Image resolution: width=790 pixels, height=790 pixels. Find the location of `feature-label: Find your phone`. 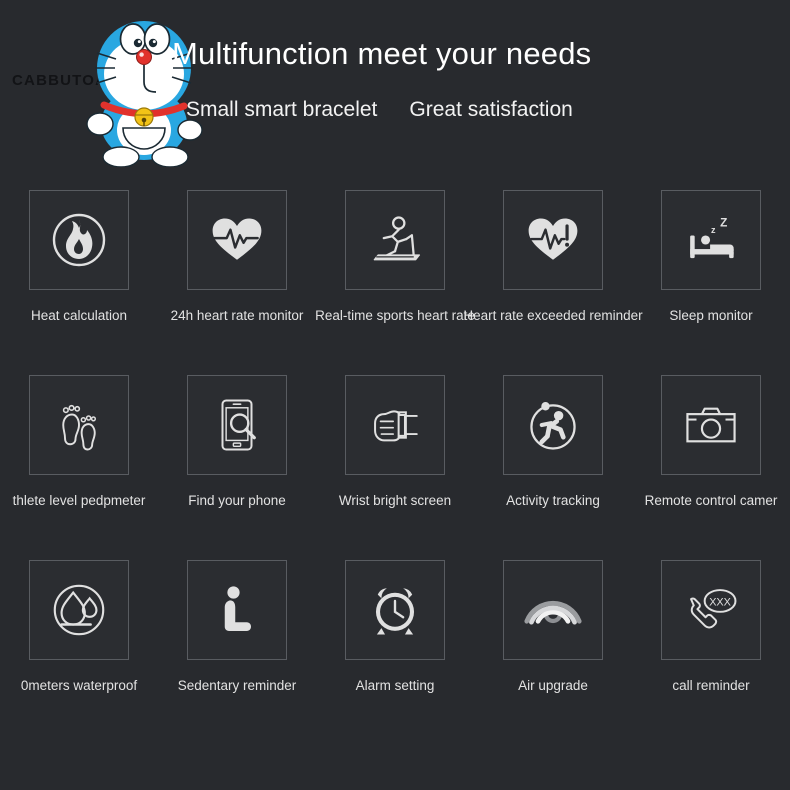

feature-label: Find your phone is located at coordinates (237, 500).